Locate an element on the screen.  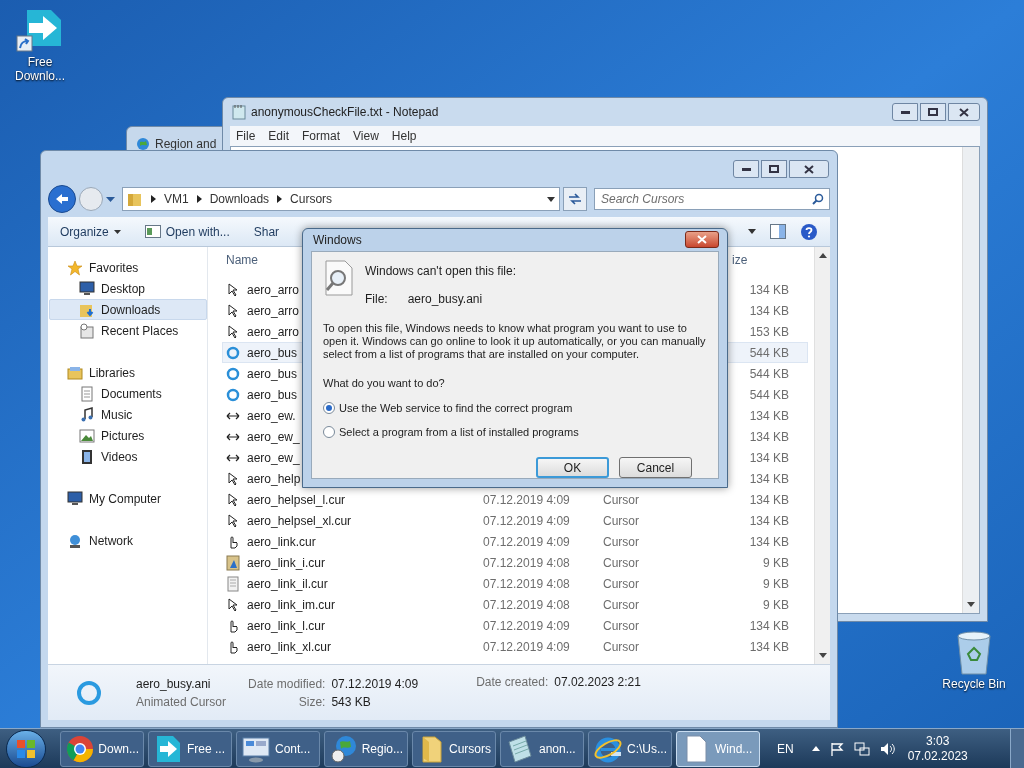
details-label: Size: is located at coordinates (311, 702).